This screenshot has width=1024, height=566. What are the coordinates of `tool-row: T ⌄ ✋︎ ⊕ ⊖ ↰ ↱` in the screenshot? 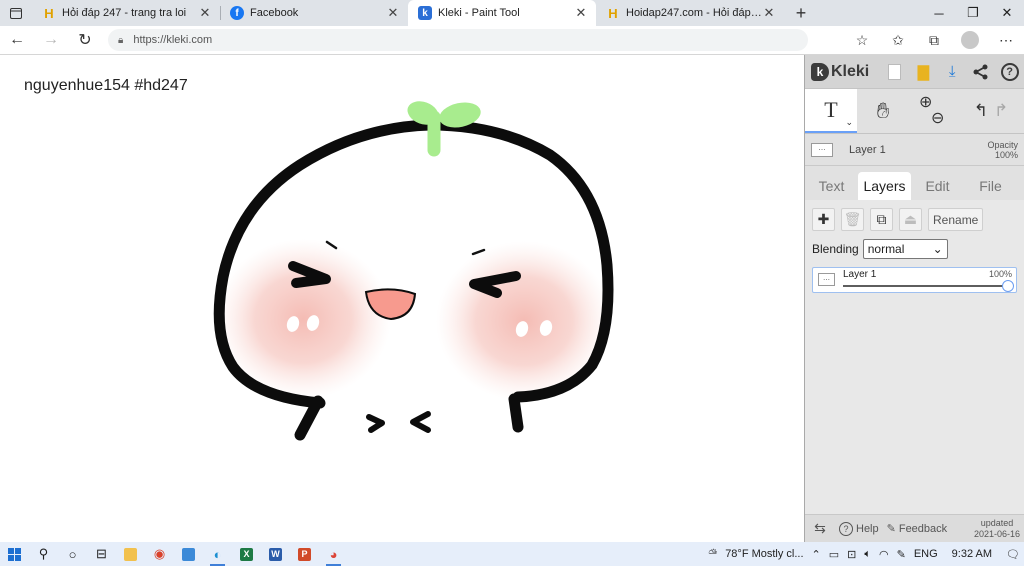 It's located at (914, 111).